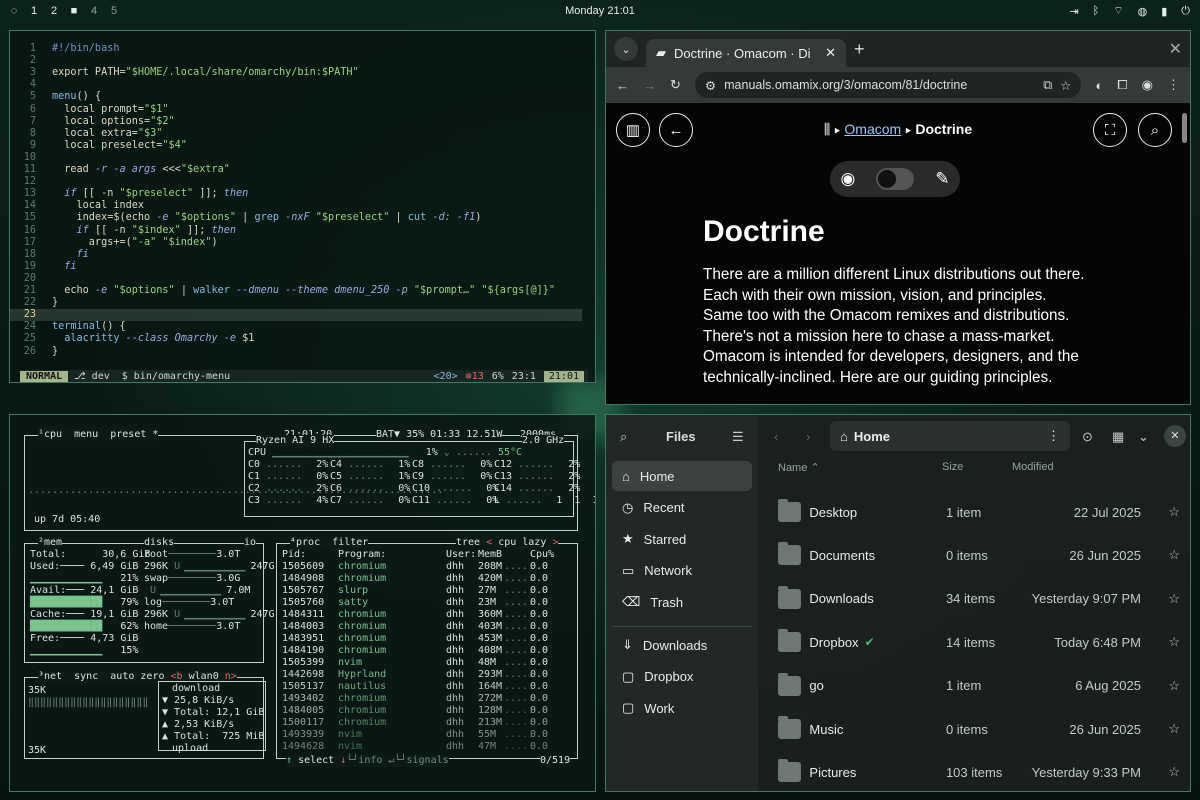 This screenshot has height=800, width=1200. Describe the element at coordinates (1096, 11) in the screenshot. I see `bluetooth-icon: ᛒ` at that location.